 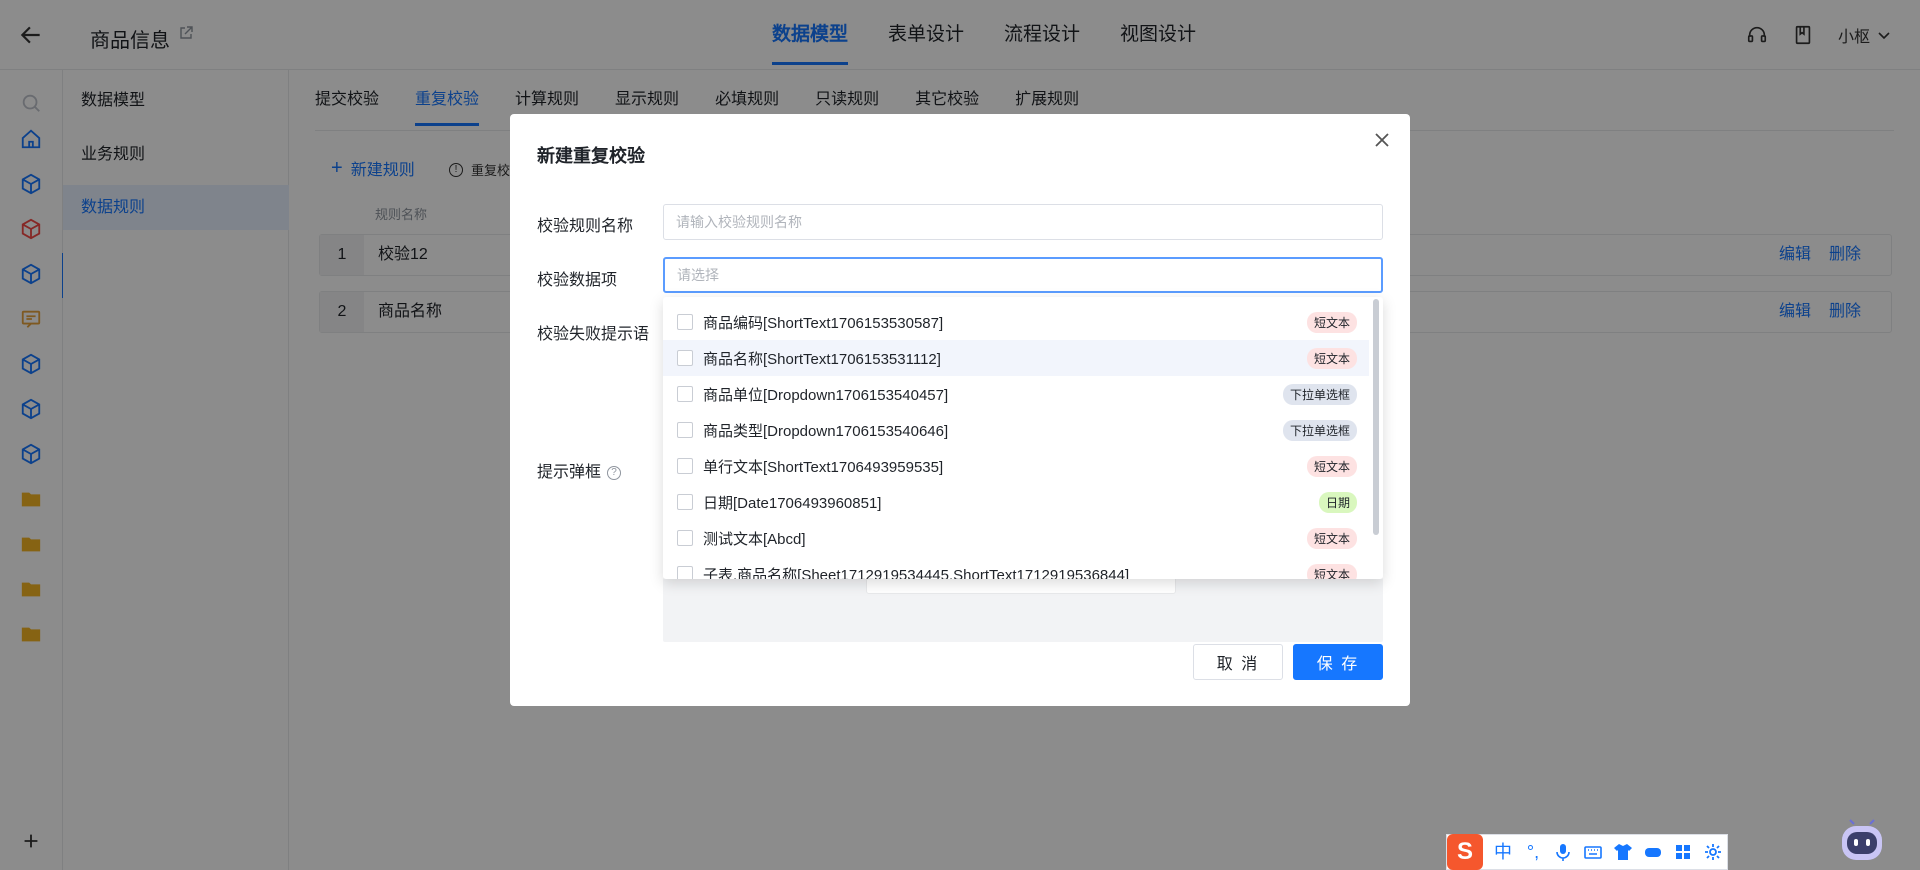 I want to click on popup-label: 提示弹框, so click(x=569, y=472).